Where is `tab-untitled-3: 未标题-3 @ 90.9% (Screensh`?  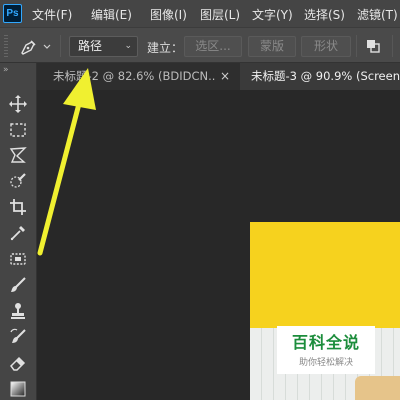 tab-untitled-3: 未标题-3 @ 90.9% (Screensh is located at coordinates (320, 76).